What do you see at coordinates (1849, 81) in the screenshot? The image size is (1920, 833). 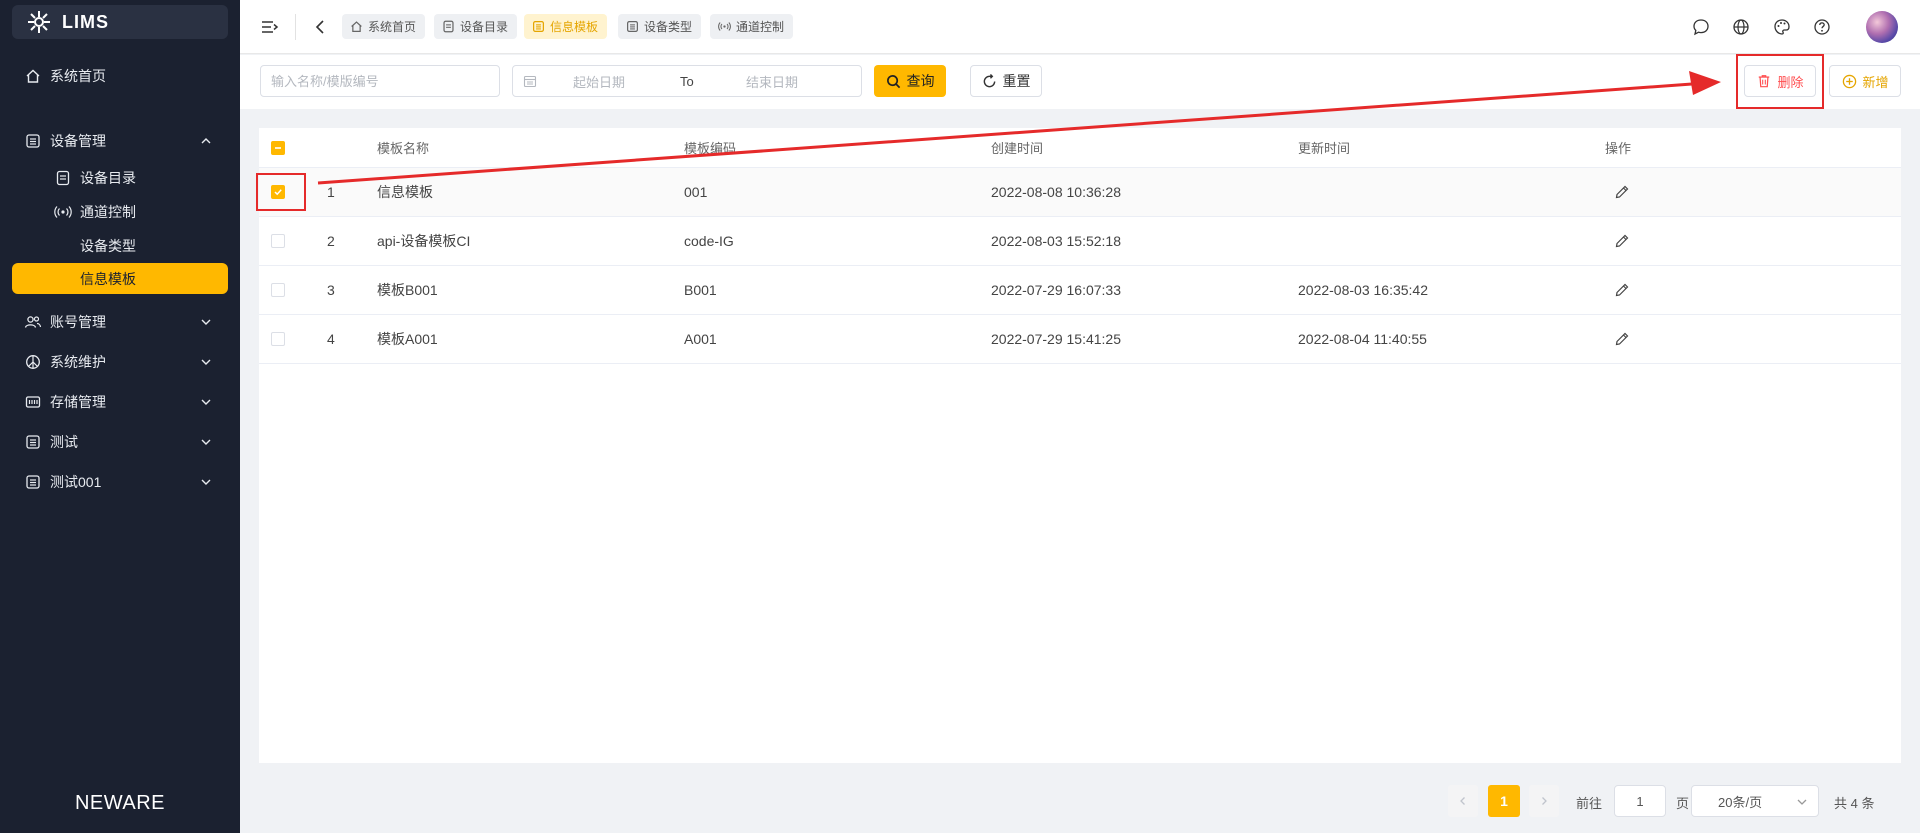 I see `plus-circle-icon` at bounding box center [1849, 81].